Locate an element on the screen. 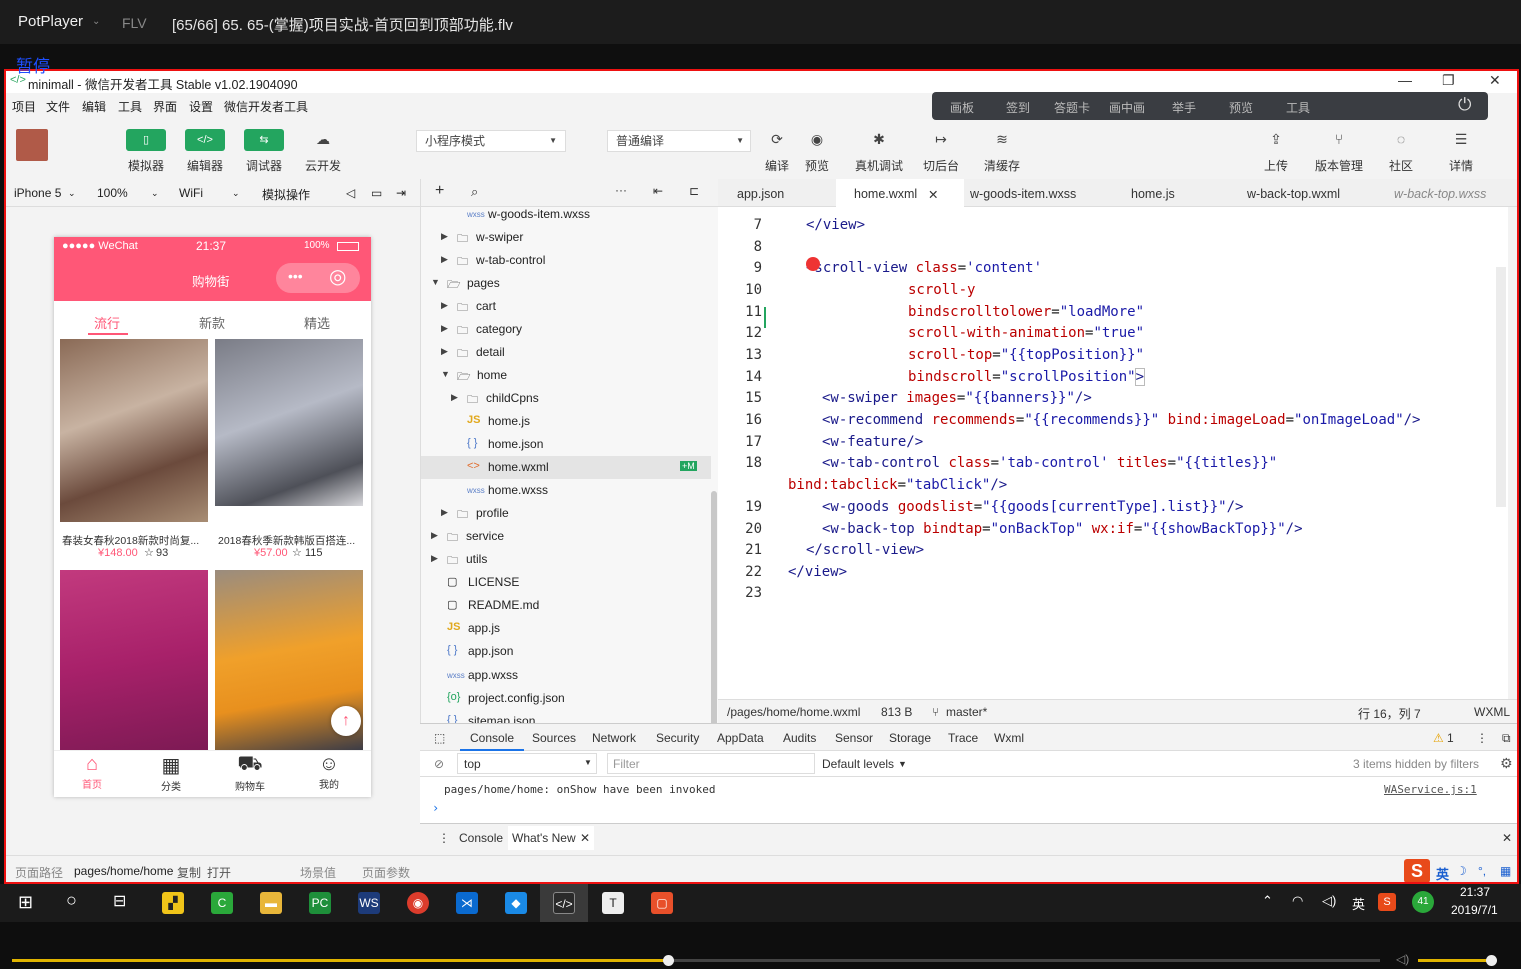  add-icon: + is located at coordinates (439, 191).